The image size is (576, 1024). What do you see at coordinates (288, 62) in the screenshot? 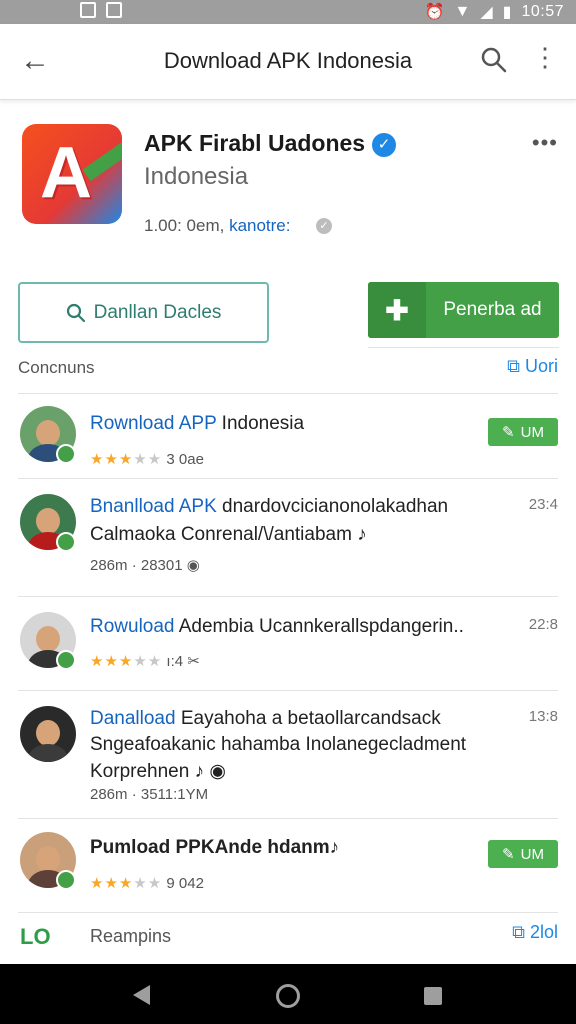
I see `app-bar: ← Download APK Indonesia ⋮` at bounding box center [288, 62].